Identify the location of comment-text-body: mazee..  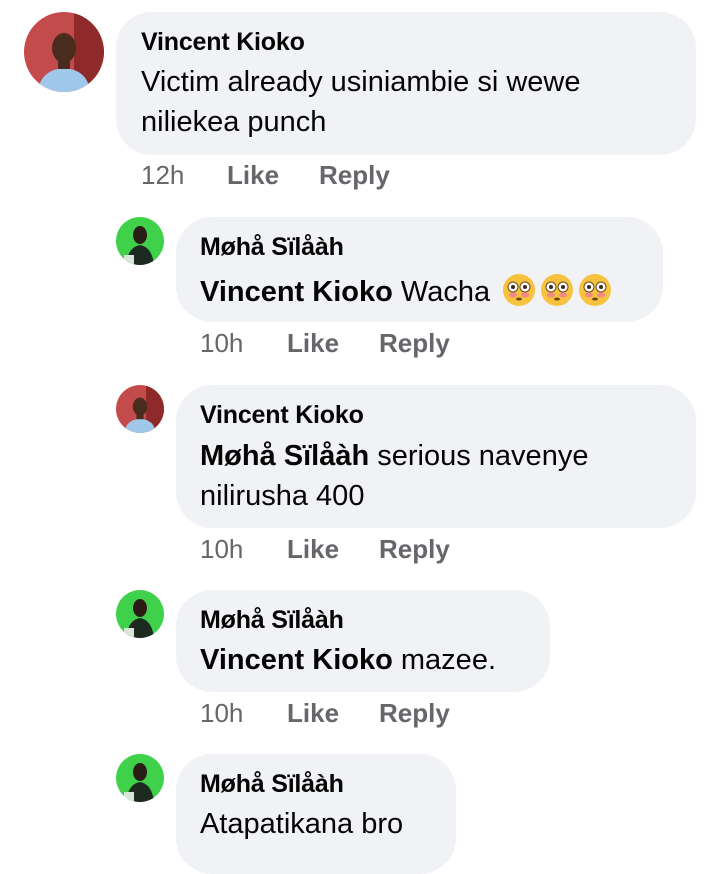
(444, 660).